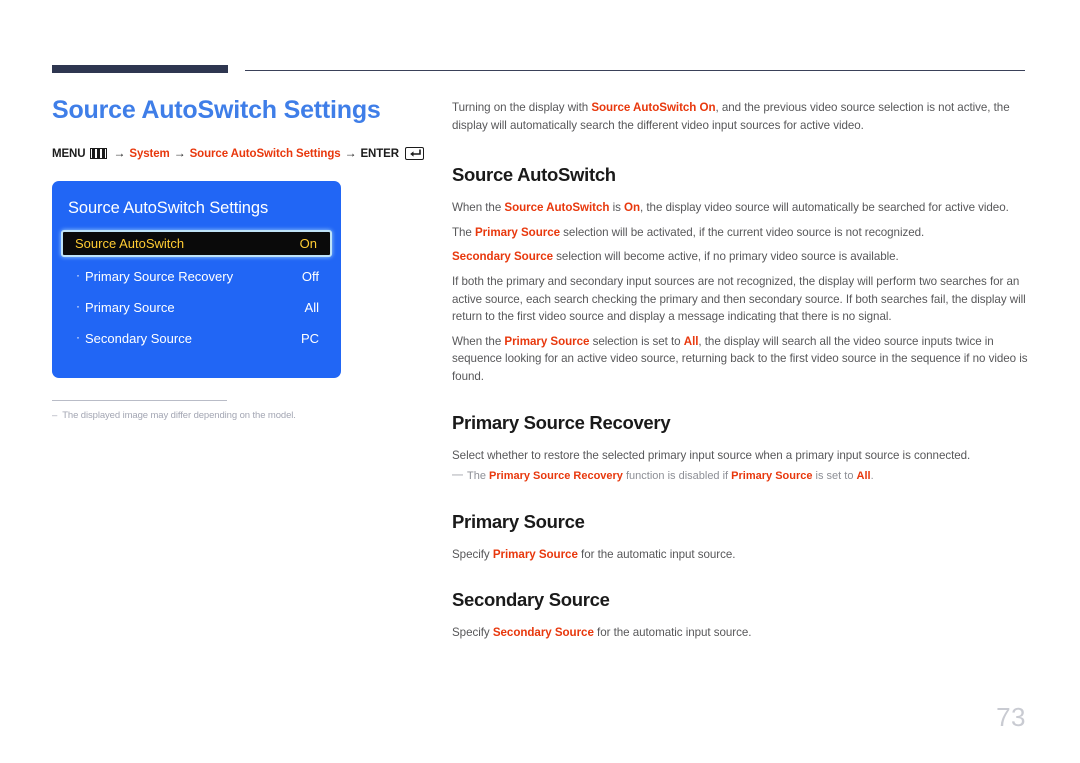 The height and width of the screenshot is (763, 1080). I want to click on header-rule-thick, so click(140, 69).